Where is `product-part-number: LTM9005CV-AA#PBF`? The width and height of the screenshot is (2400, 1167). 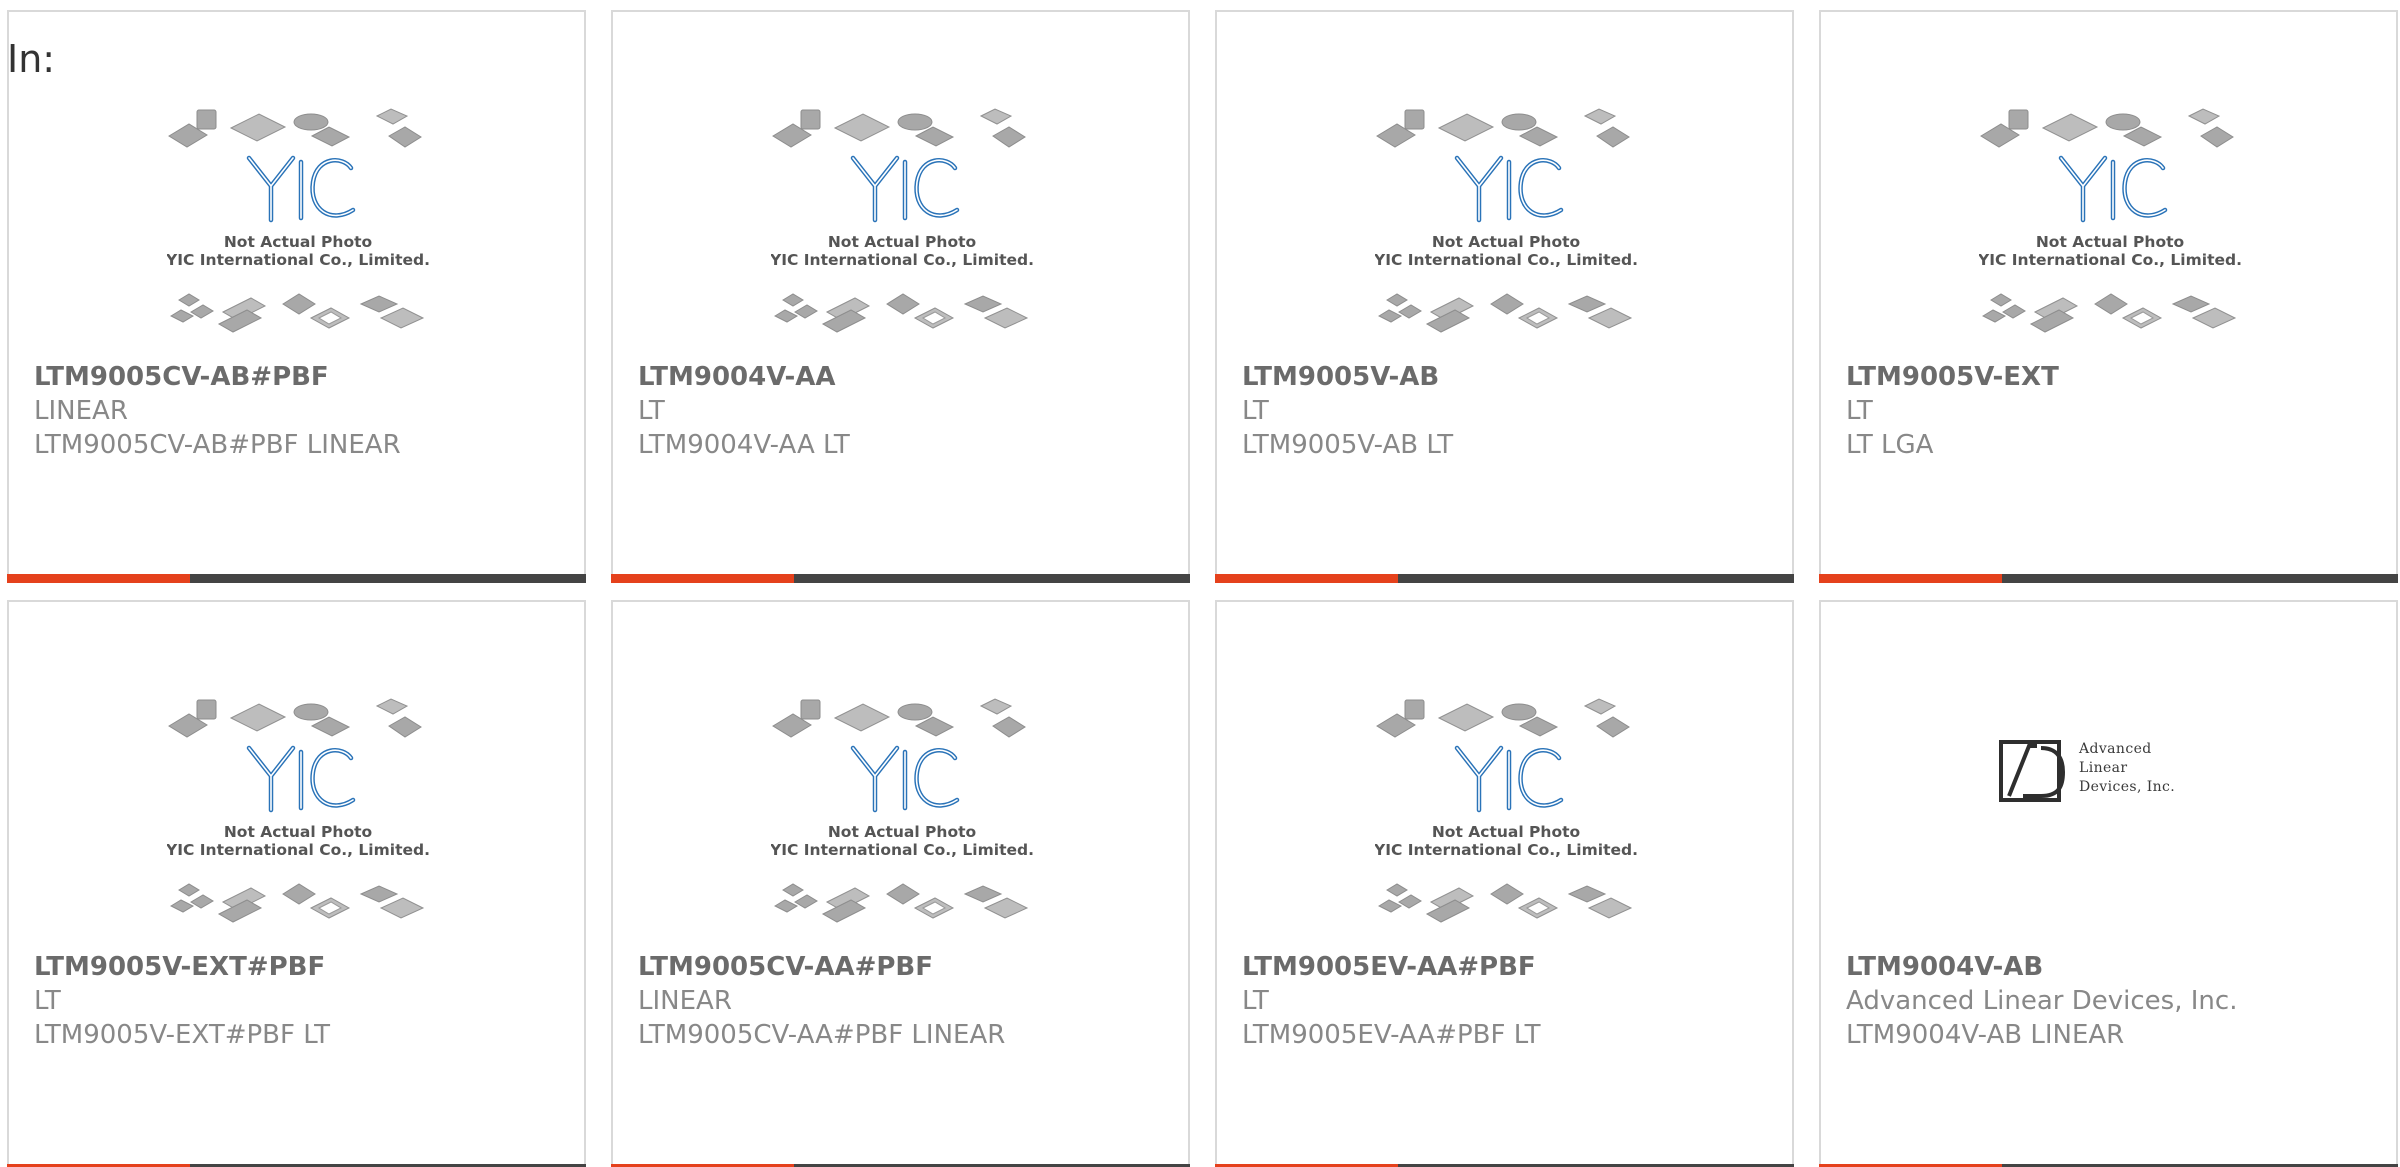 product-part-number: LTM9005CV-AA#PBF is located at coordinates (908, 967).